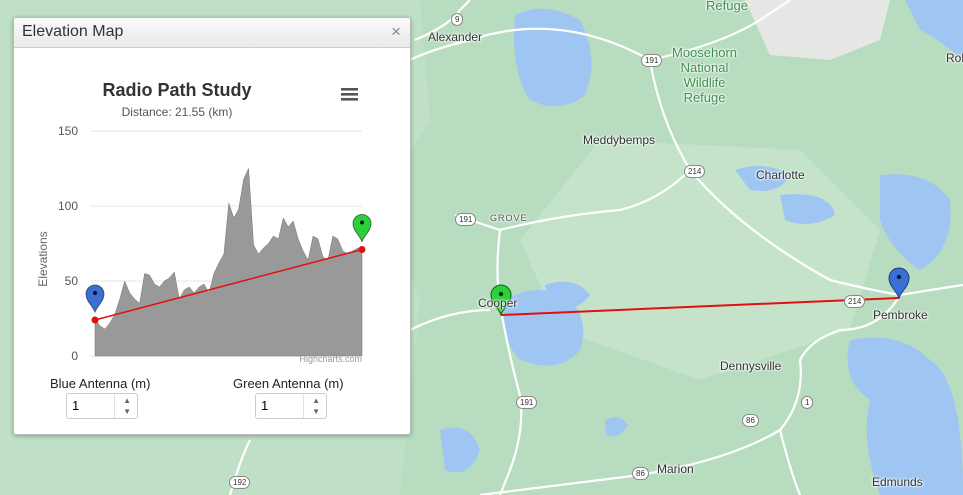 This screenshot has height=495, width=963. What do you see at coordinates (330, 359) in the screenshot?
I see `chart-credit: Highcharts.com` at bounding box center [330, 359].